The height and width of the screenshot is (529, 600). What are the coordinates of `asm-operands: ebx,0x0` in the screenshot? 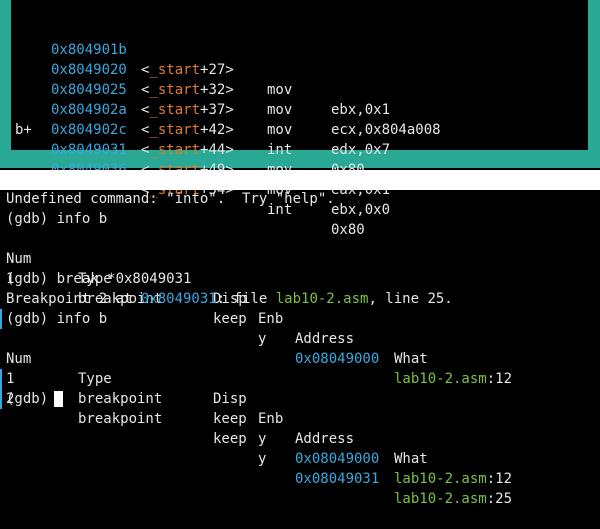 It's located at (361, 210).